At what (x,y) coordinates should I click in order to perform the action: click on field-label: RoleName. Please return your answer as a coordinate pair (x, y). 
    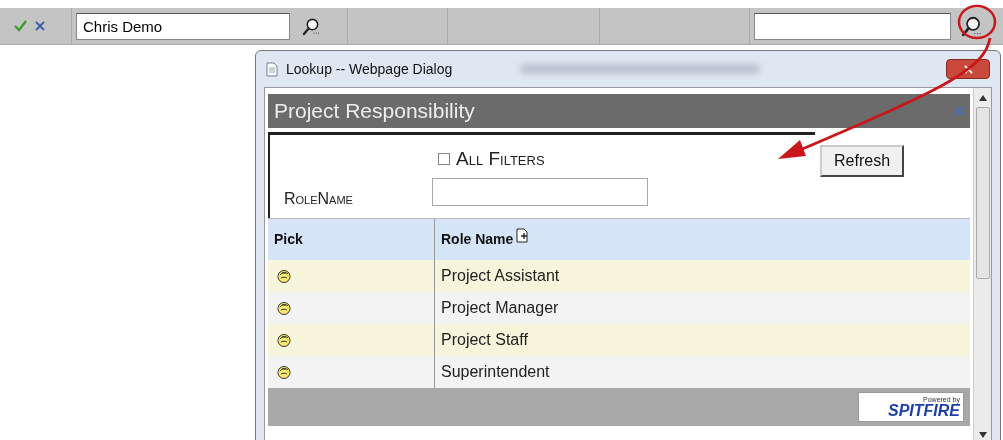
    Looking at the image, I should click on (318, 199).